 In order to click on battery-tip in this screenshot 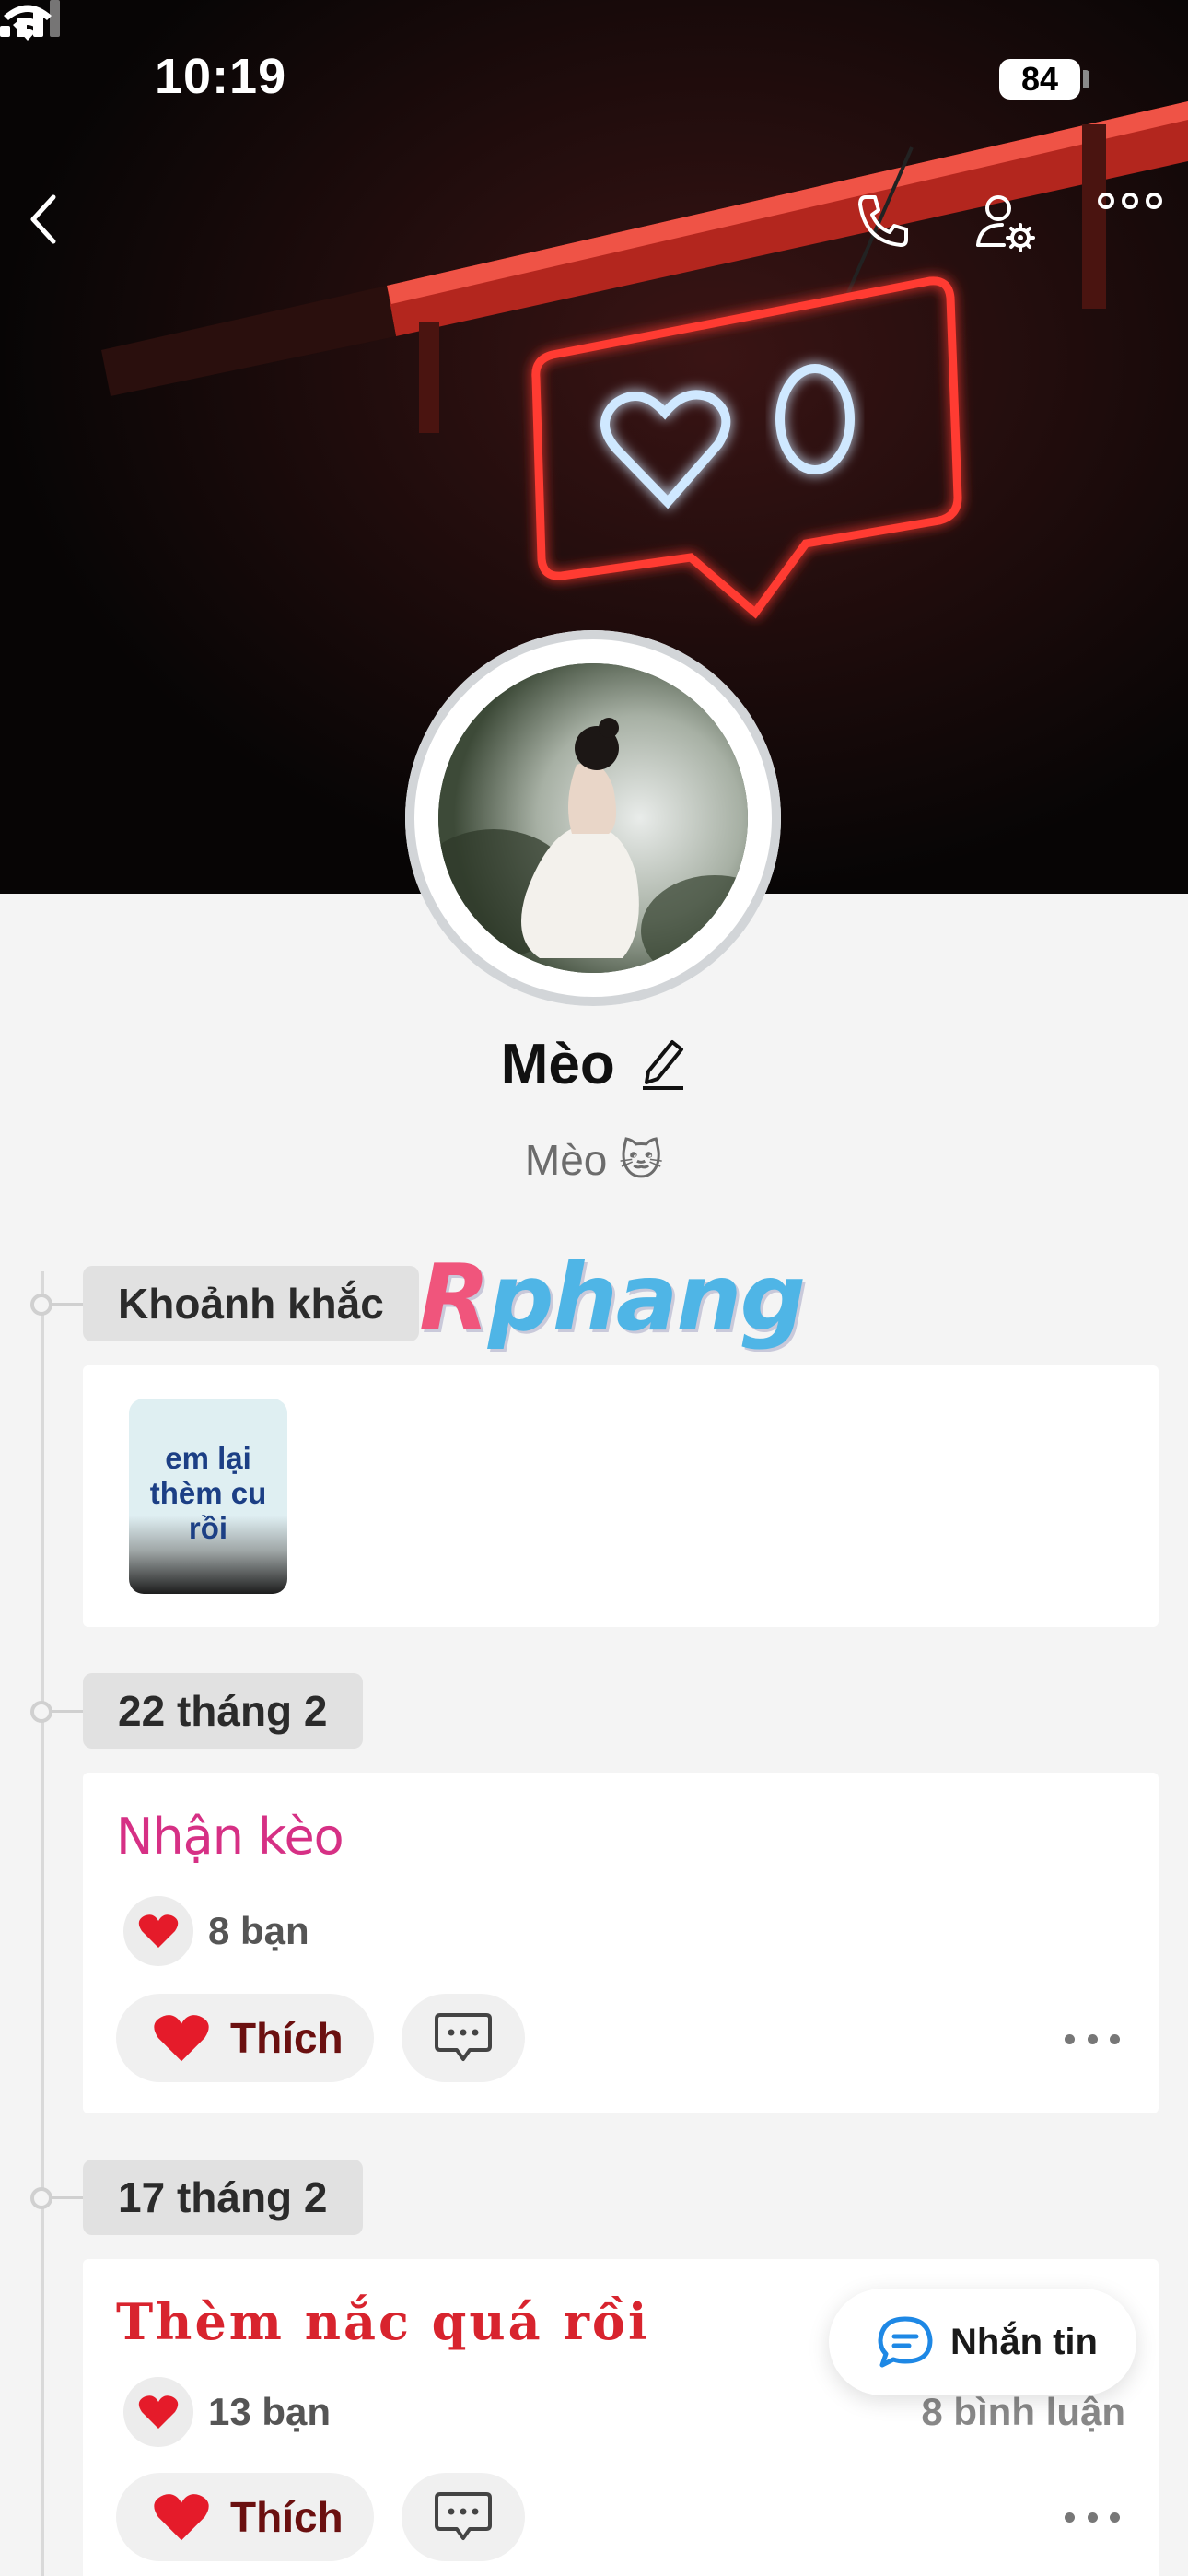, I will do `click(1086, 79)`.